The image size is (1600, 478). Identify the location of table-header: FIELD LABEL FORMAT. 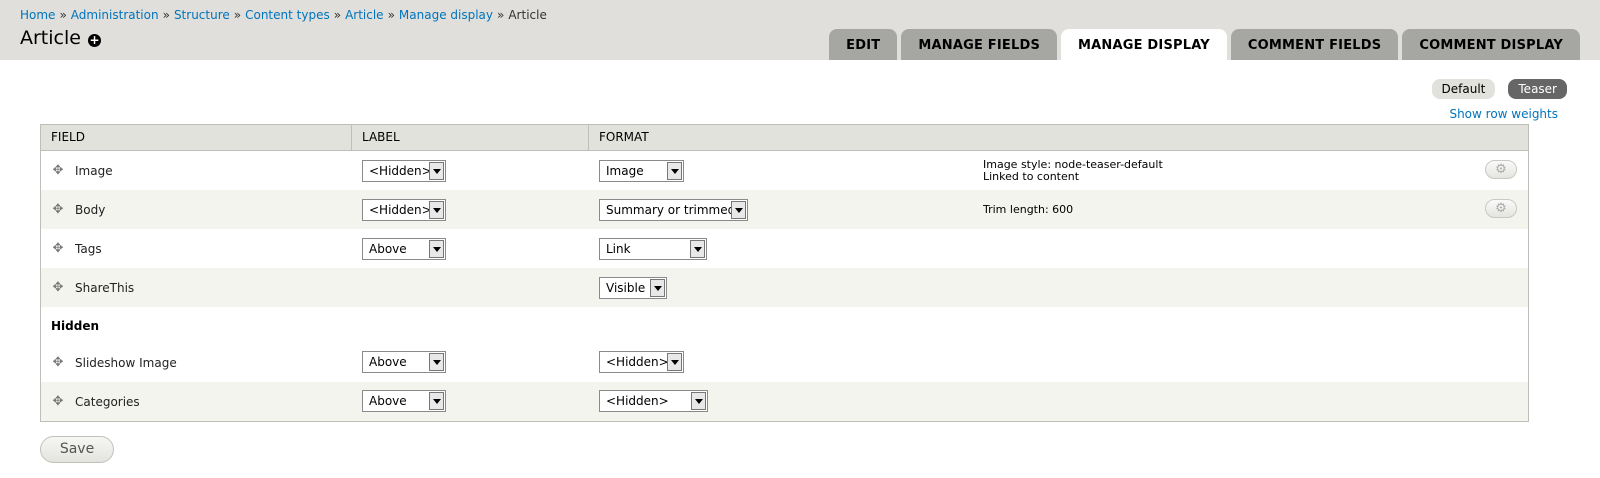
(784, 138).